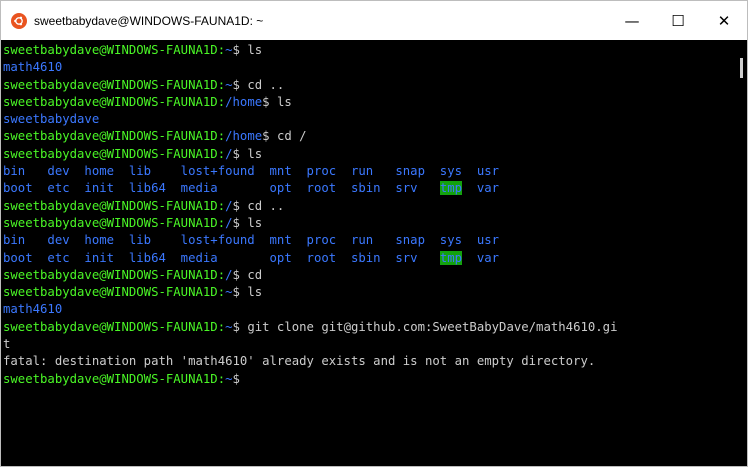 Image resolution: width=748 pixels, height=467 pixels. I want to click on terminal-line: sweetbabydave@WINDOWS-FAUNA1D:/home$ ls, so click(367, 102).